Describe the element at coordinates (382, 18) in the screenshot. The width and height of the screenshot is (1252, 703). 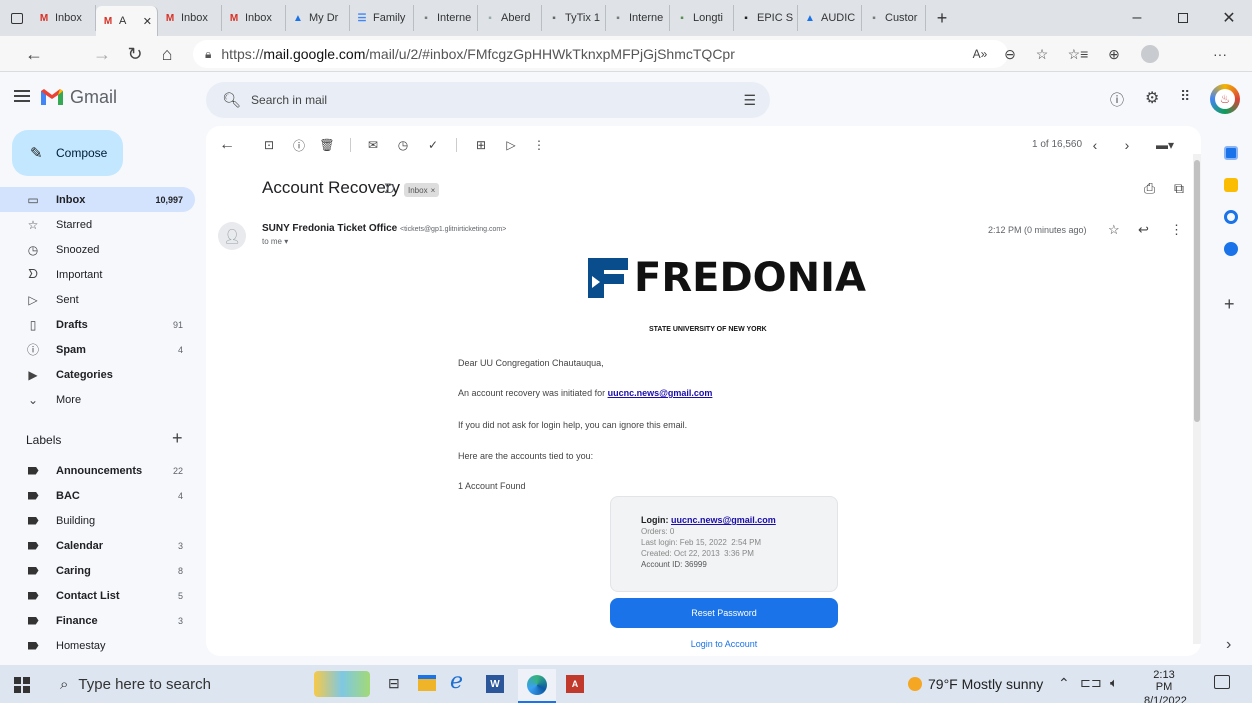
I see `browser-tab: ☰ Family` at that location.